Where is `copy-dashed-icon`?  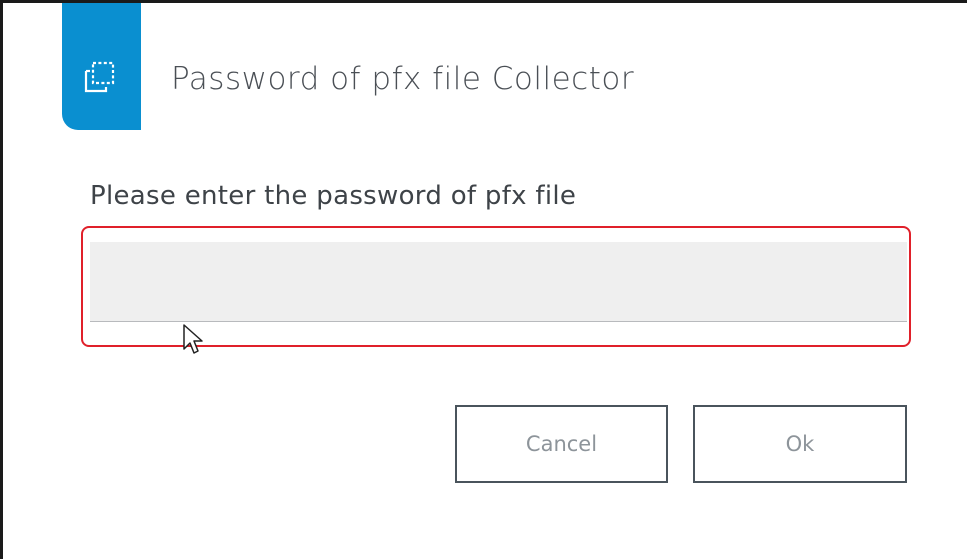 copy-dashed-icon is located at coordinates (99, 77).